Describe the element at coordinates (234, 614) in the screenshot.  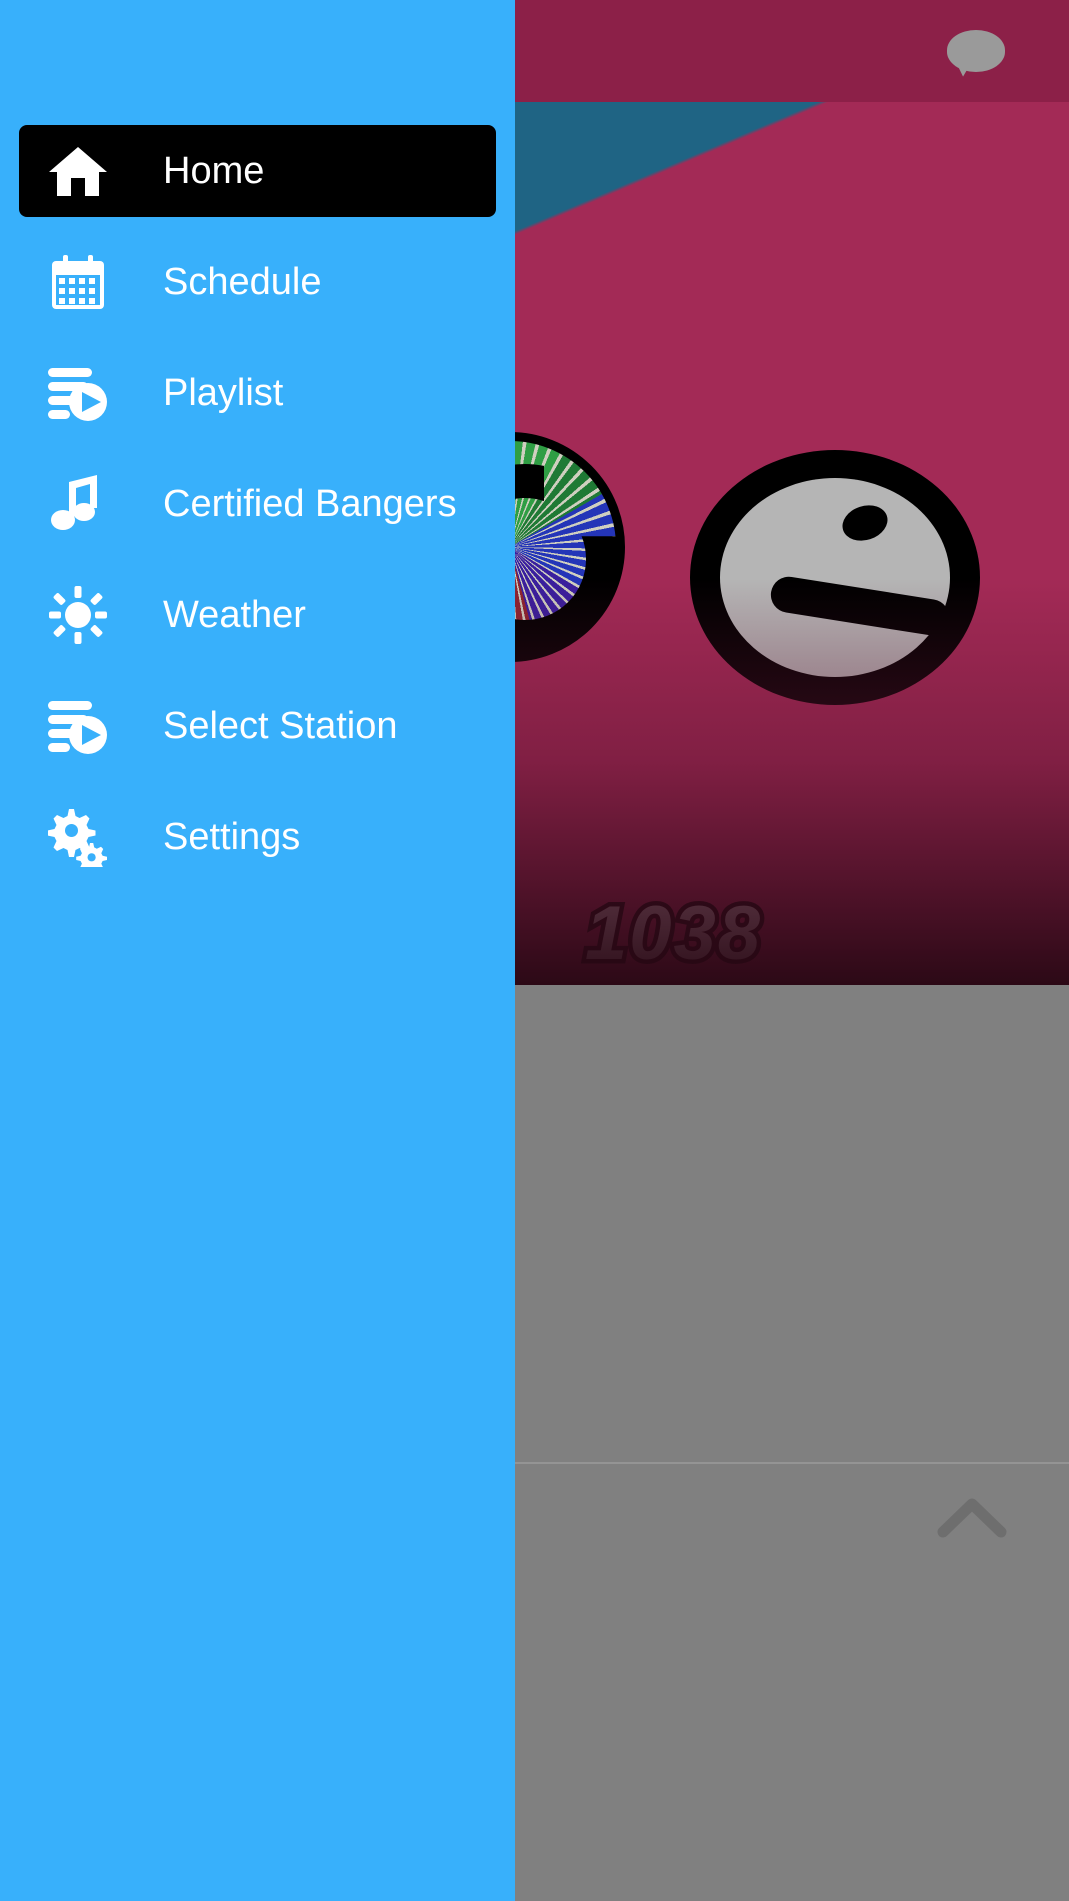
I see `sidebar-item-label: Weather` at that location.